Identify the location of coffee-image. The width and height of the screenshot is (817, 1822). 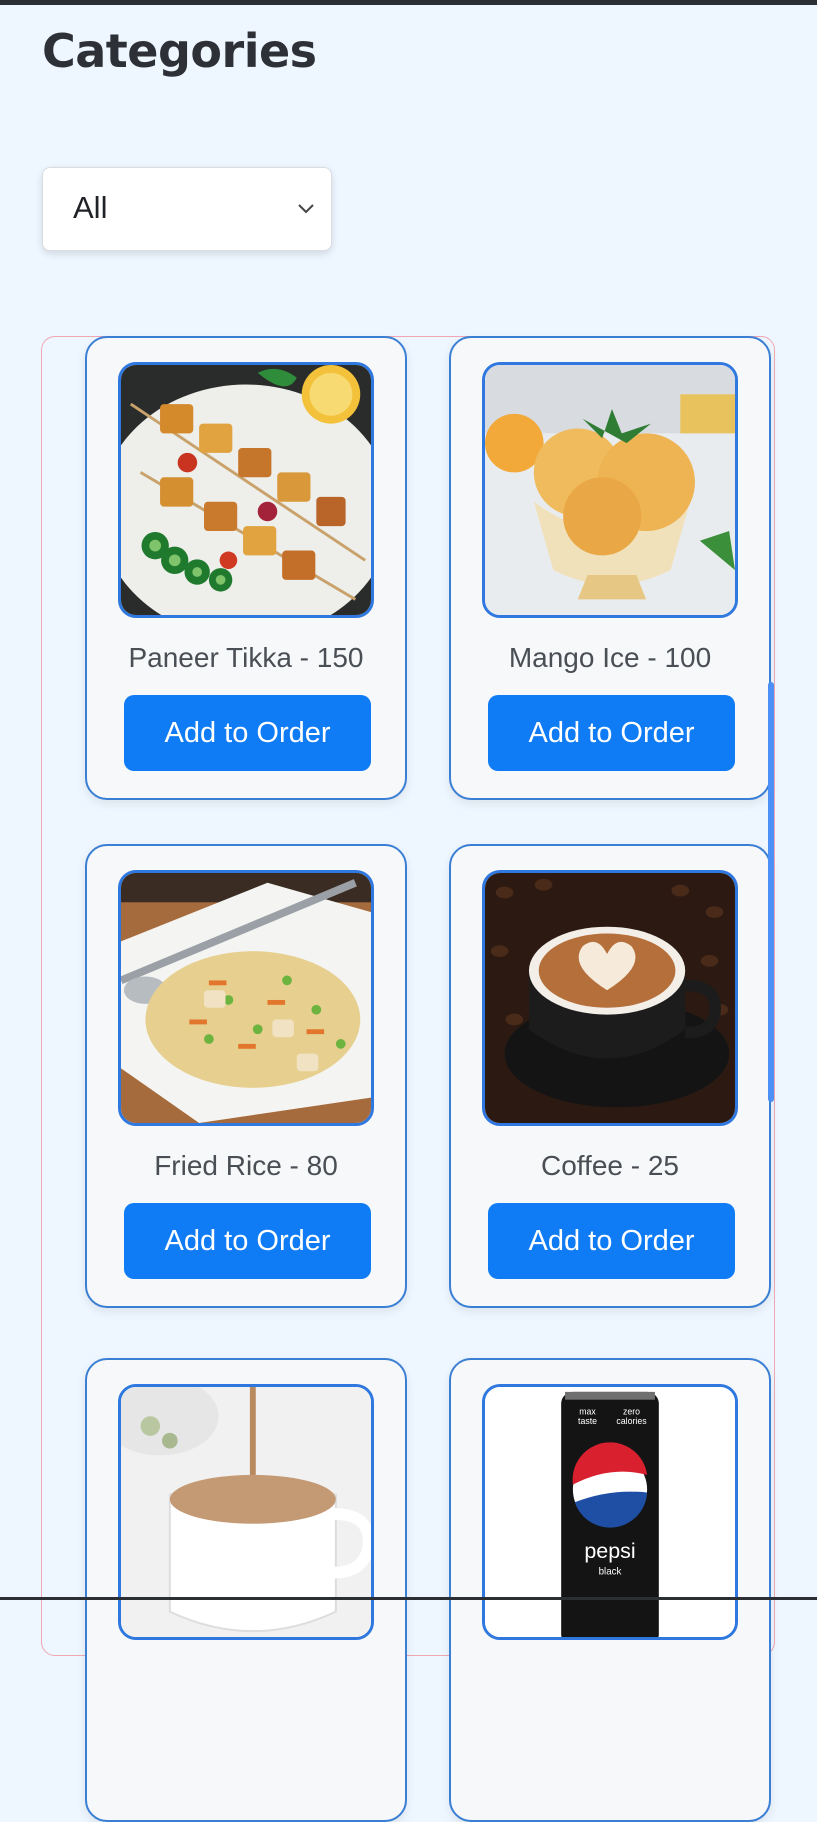
(610, 998).